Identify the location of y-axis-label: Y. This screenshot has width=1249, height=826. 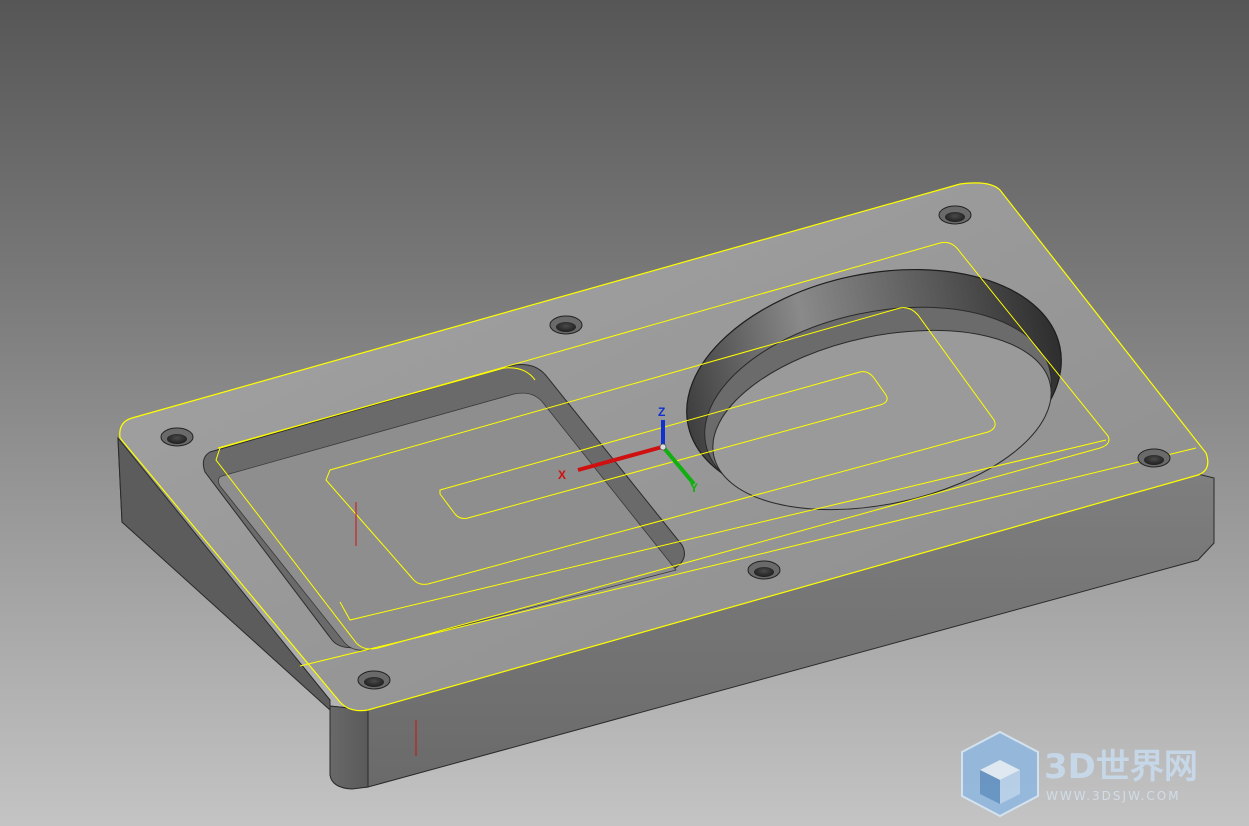
(694, 488).